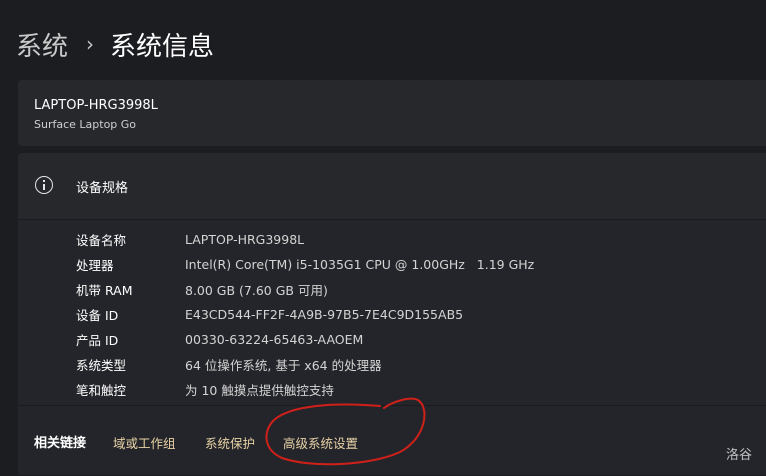 This screenshot has width=766, height=476. Describe the element at coordinates (130, 289) in the screenshot. I see `spec-label: 机带 RAM` at that location.